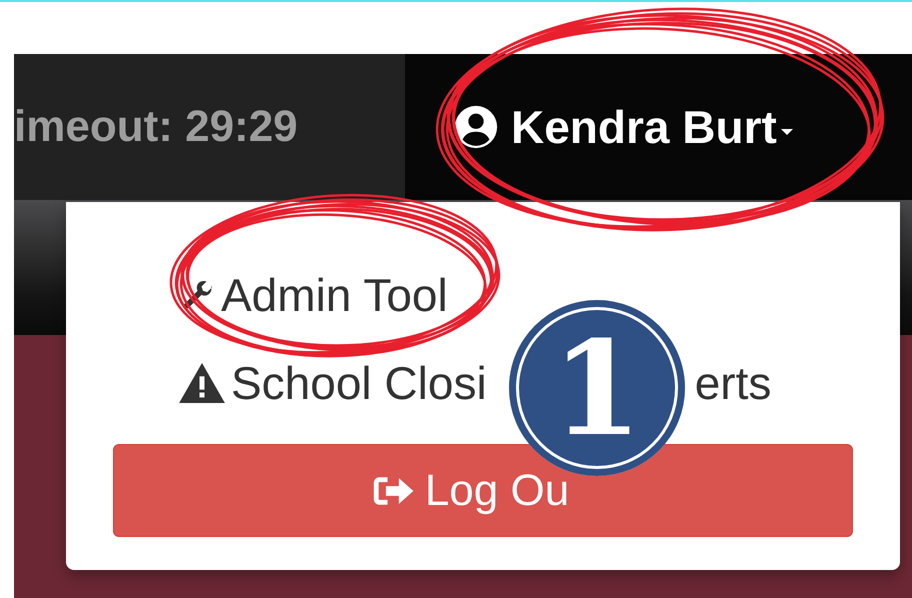  I want to click on logout-button: Log Ou, so click(483, 490).